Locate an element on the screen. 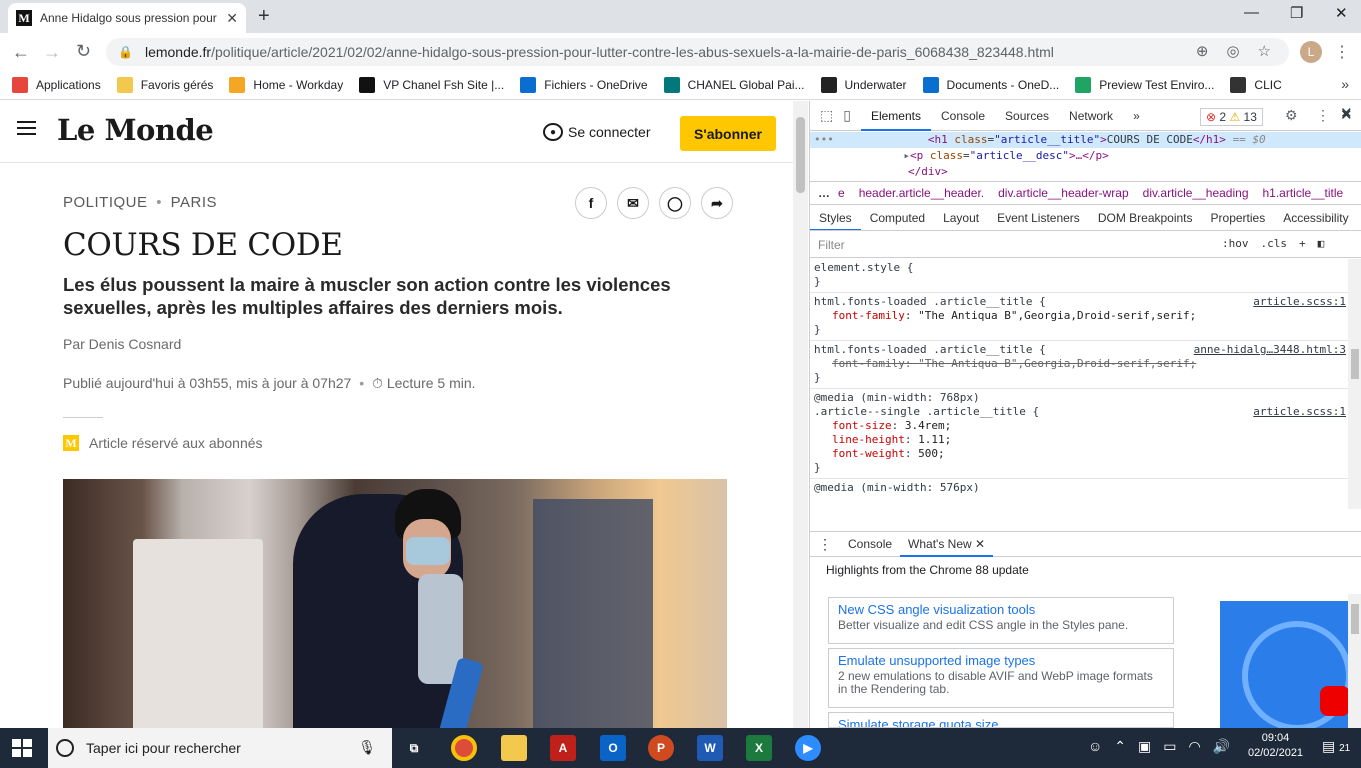  device-toolbar-icon: ▯ is located at coordinates (850, 115).